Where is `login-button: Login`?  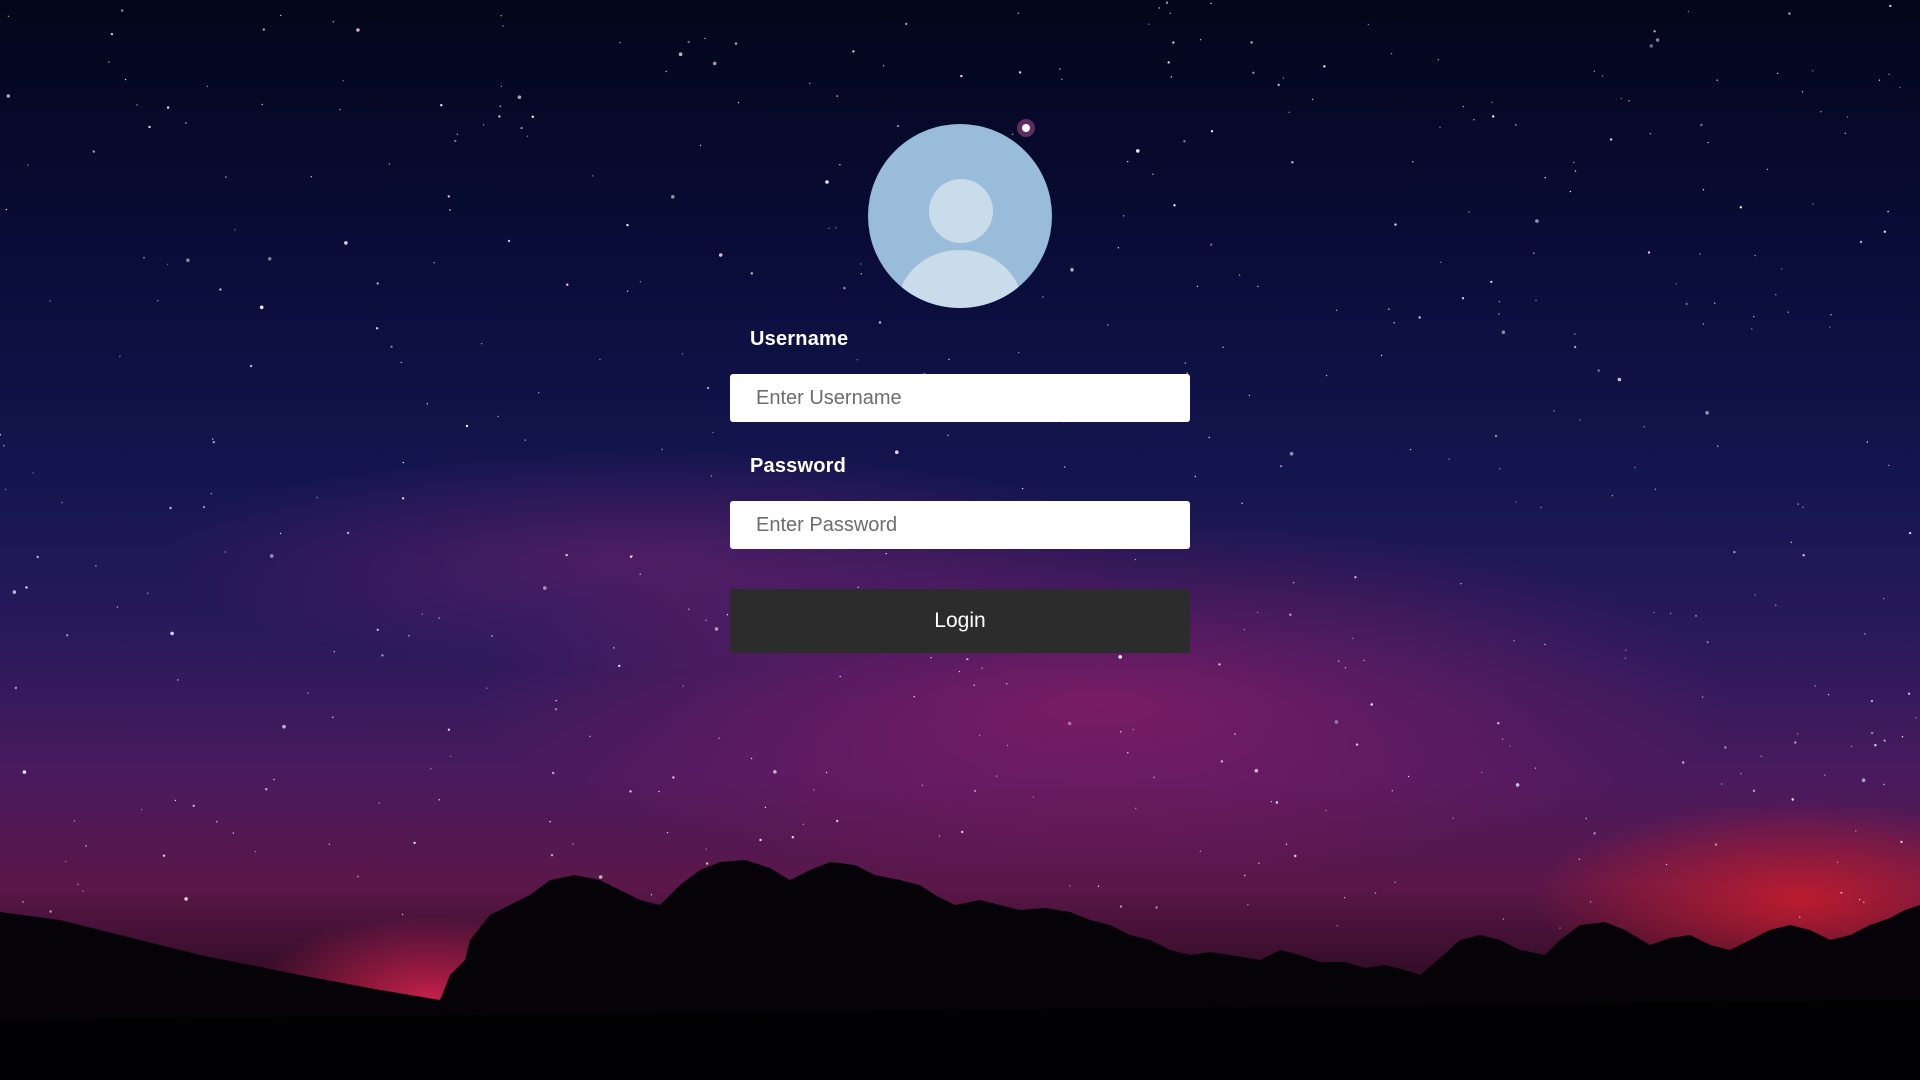
login-button: Login is located at coordinates (960, 621).